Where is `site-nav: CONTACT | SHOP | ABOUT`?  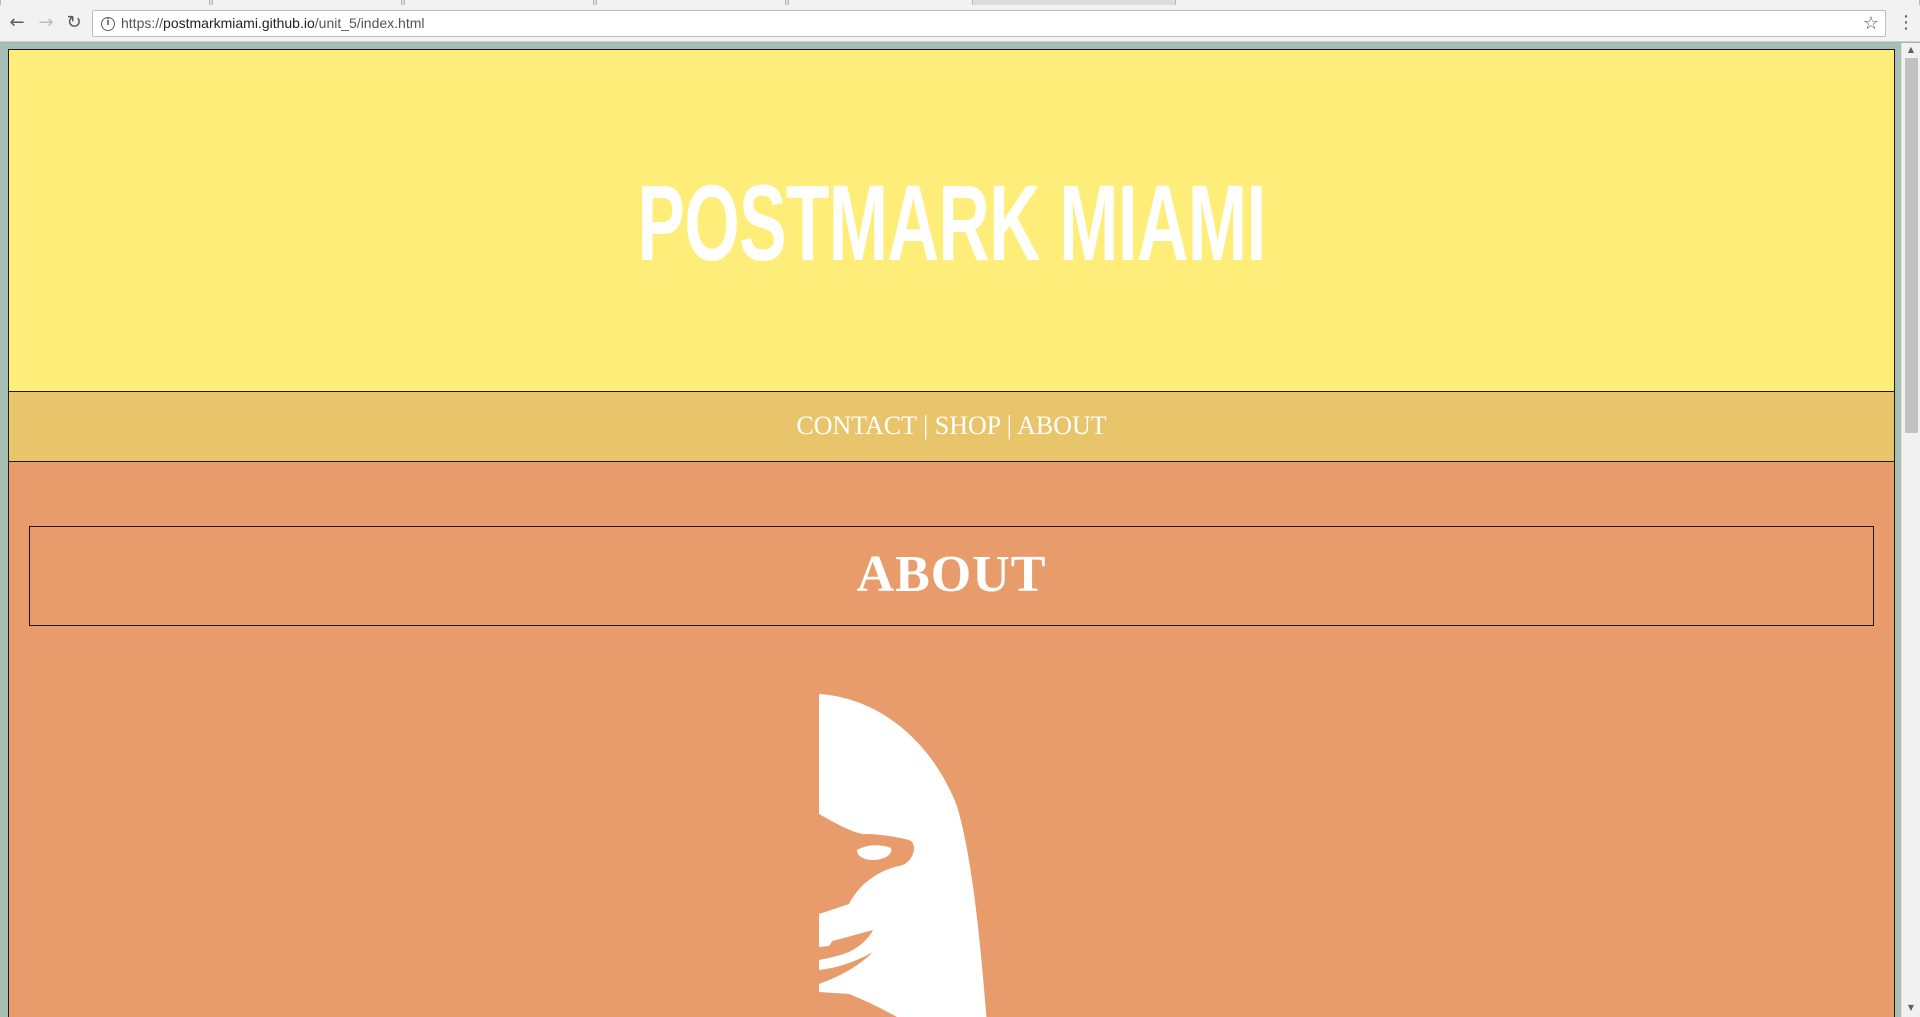 site-nav: CONTACT | SHOP | ABOUT is located at coordinates (951, 427).